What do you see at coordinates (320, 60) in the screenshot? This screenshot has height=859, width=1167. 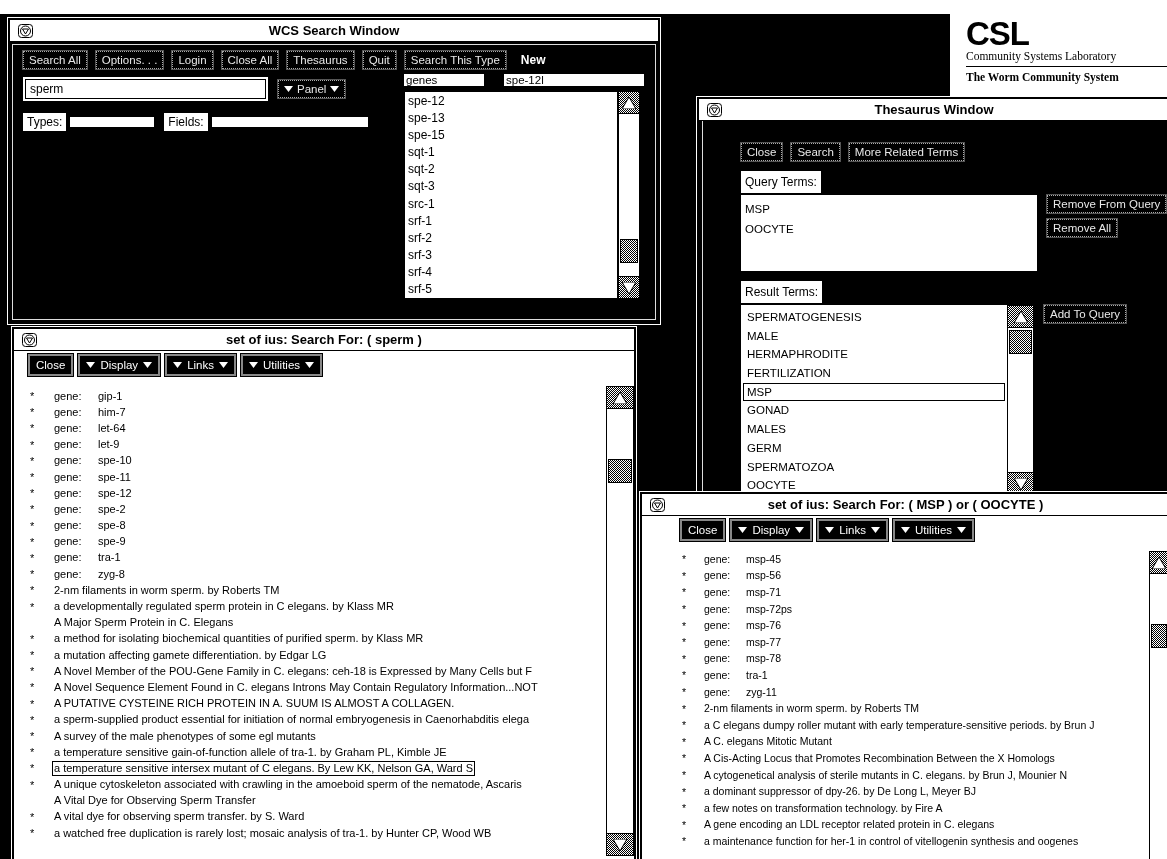 I see `button: Thesaurus` at bounding box center [320, 60].